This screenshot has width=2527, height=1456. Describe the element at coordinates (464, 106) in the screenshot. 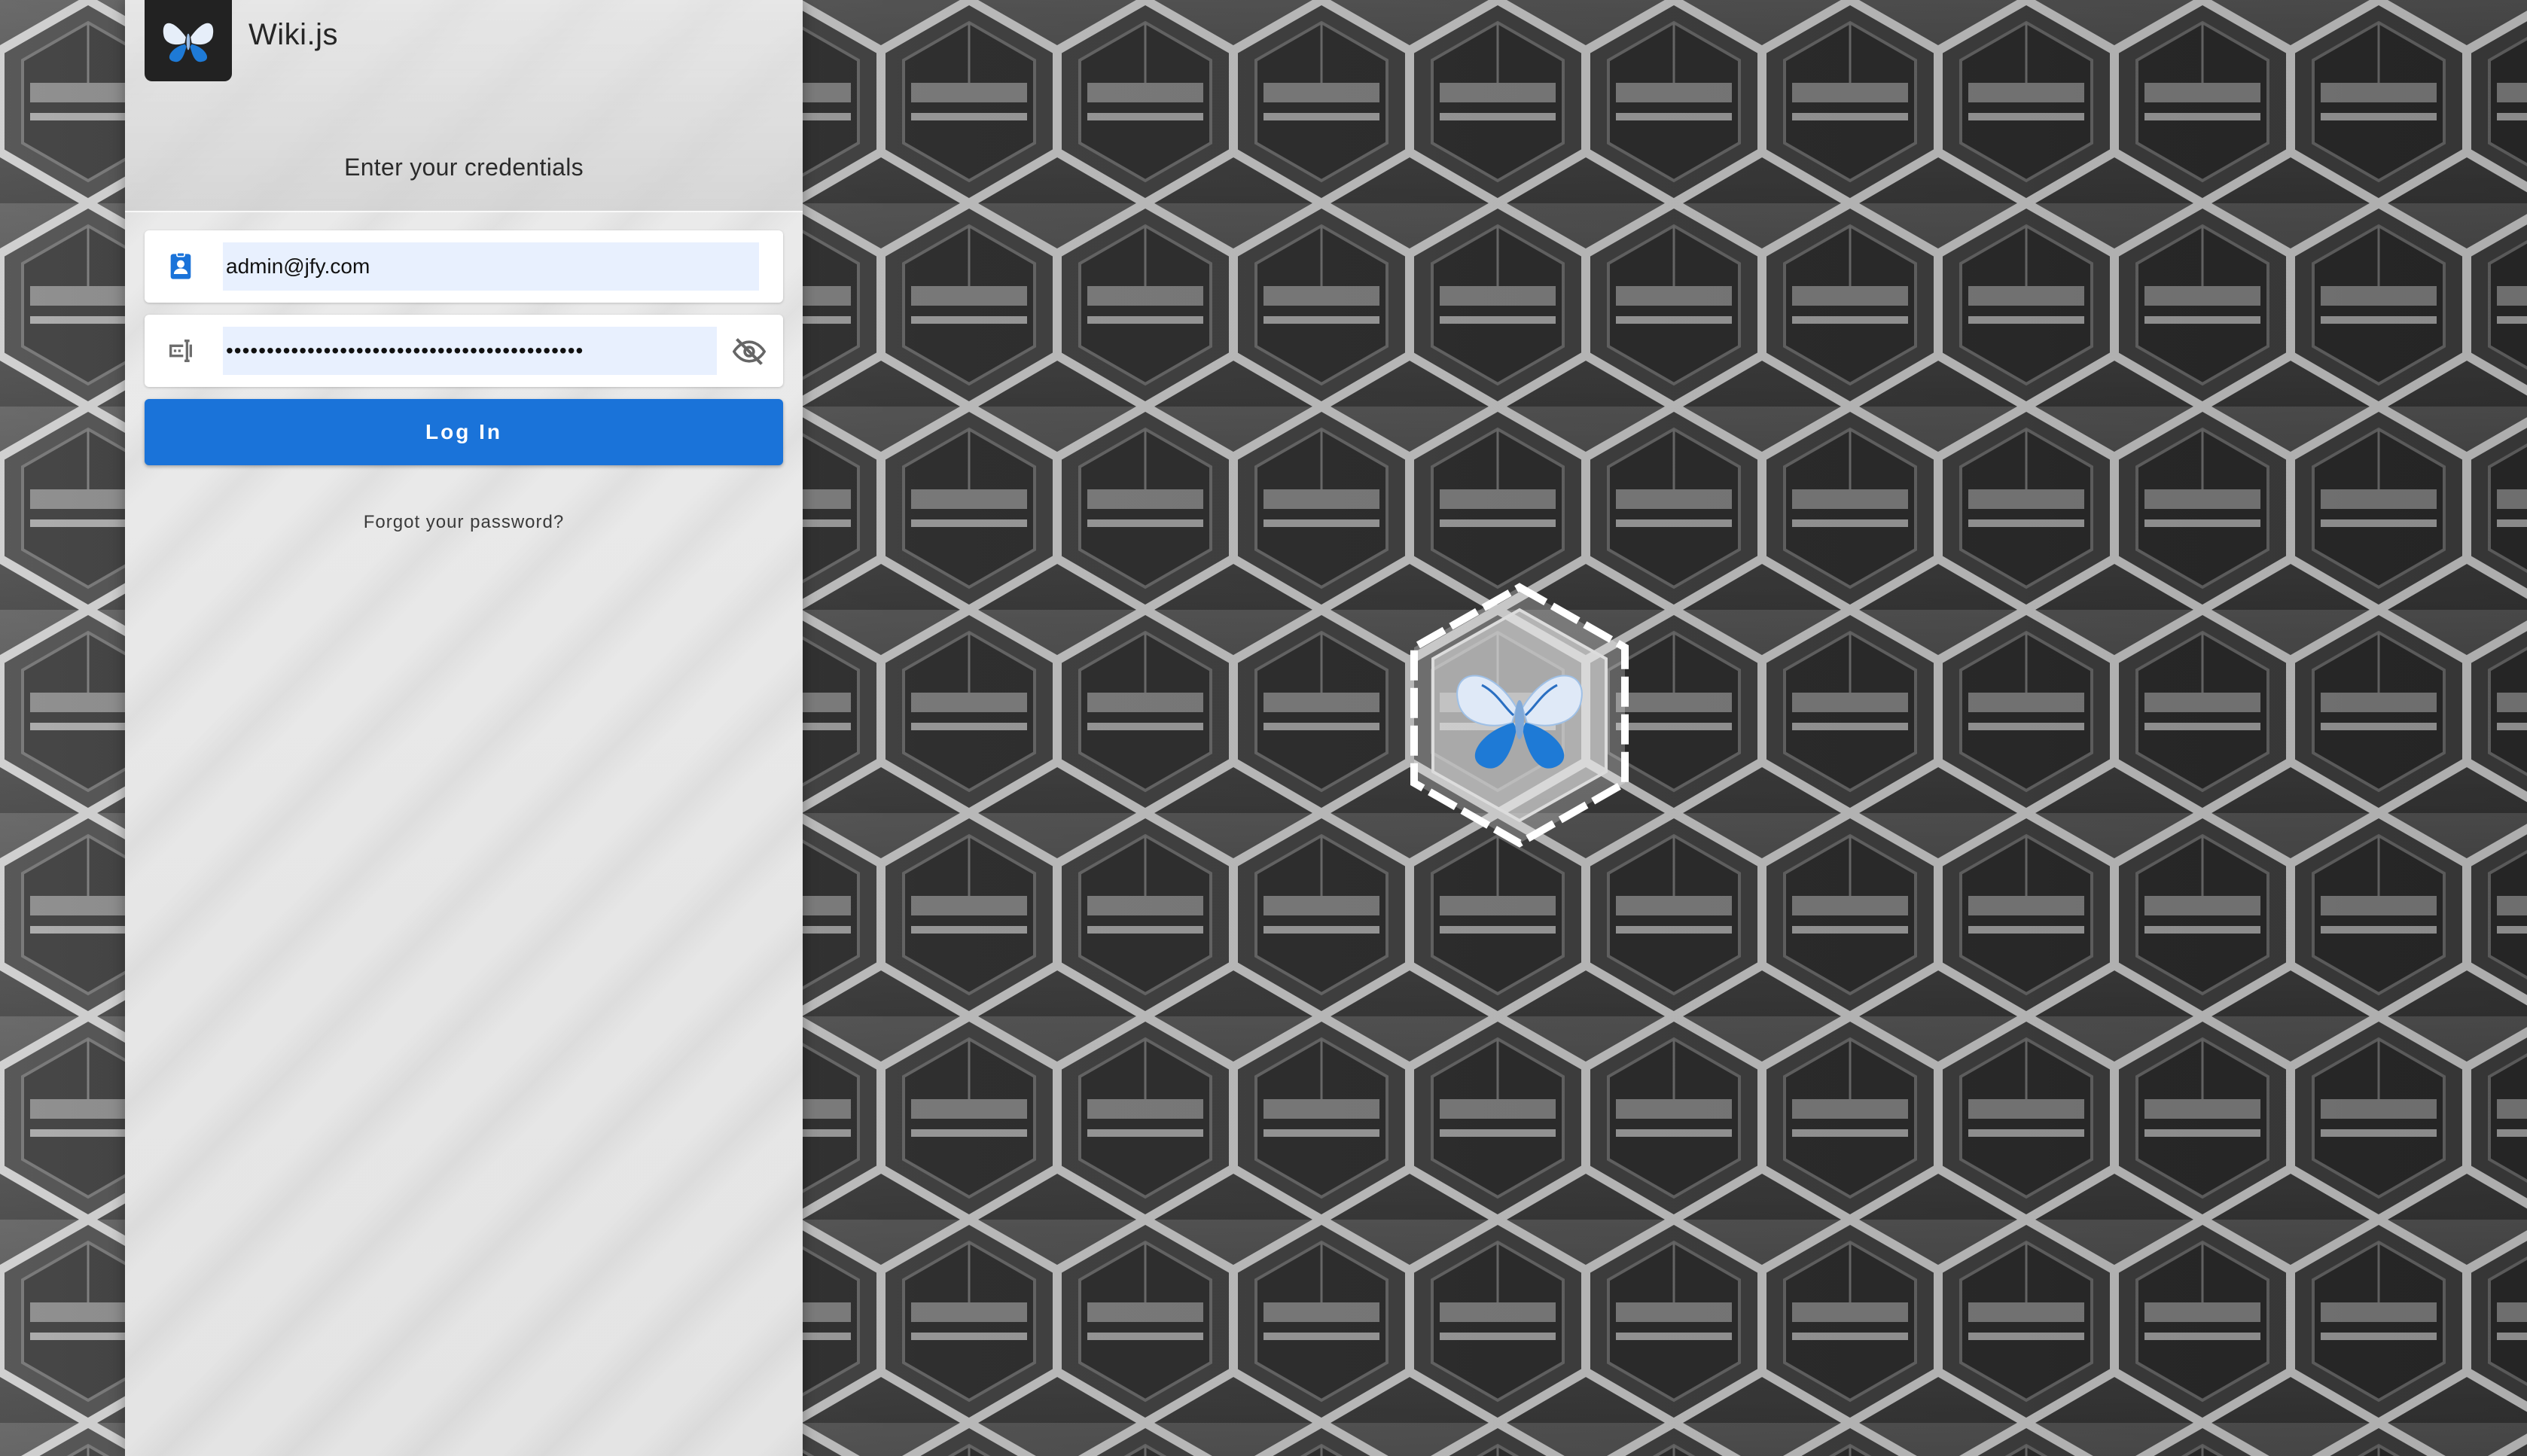

I see `login-header: Wiki.js Enter your credentials` at that location.